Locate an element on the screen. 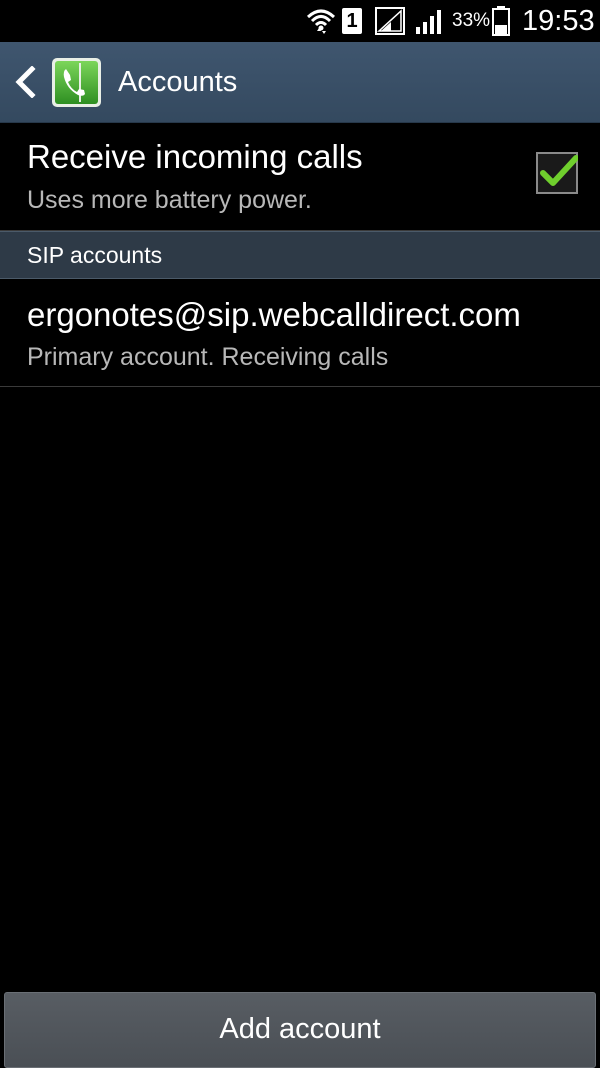 The height and width of the screenshot is (1068, 600). wifi-icon is located at coordinates (322, 21).